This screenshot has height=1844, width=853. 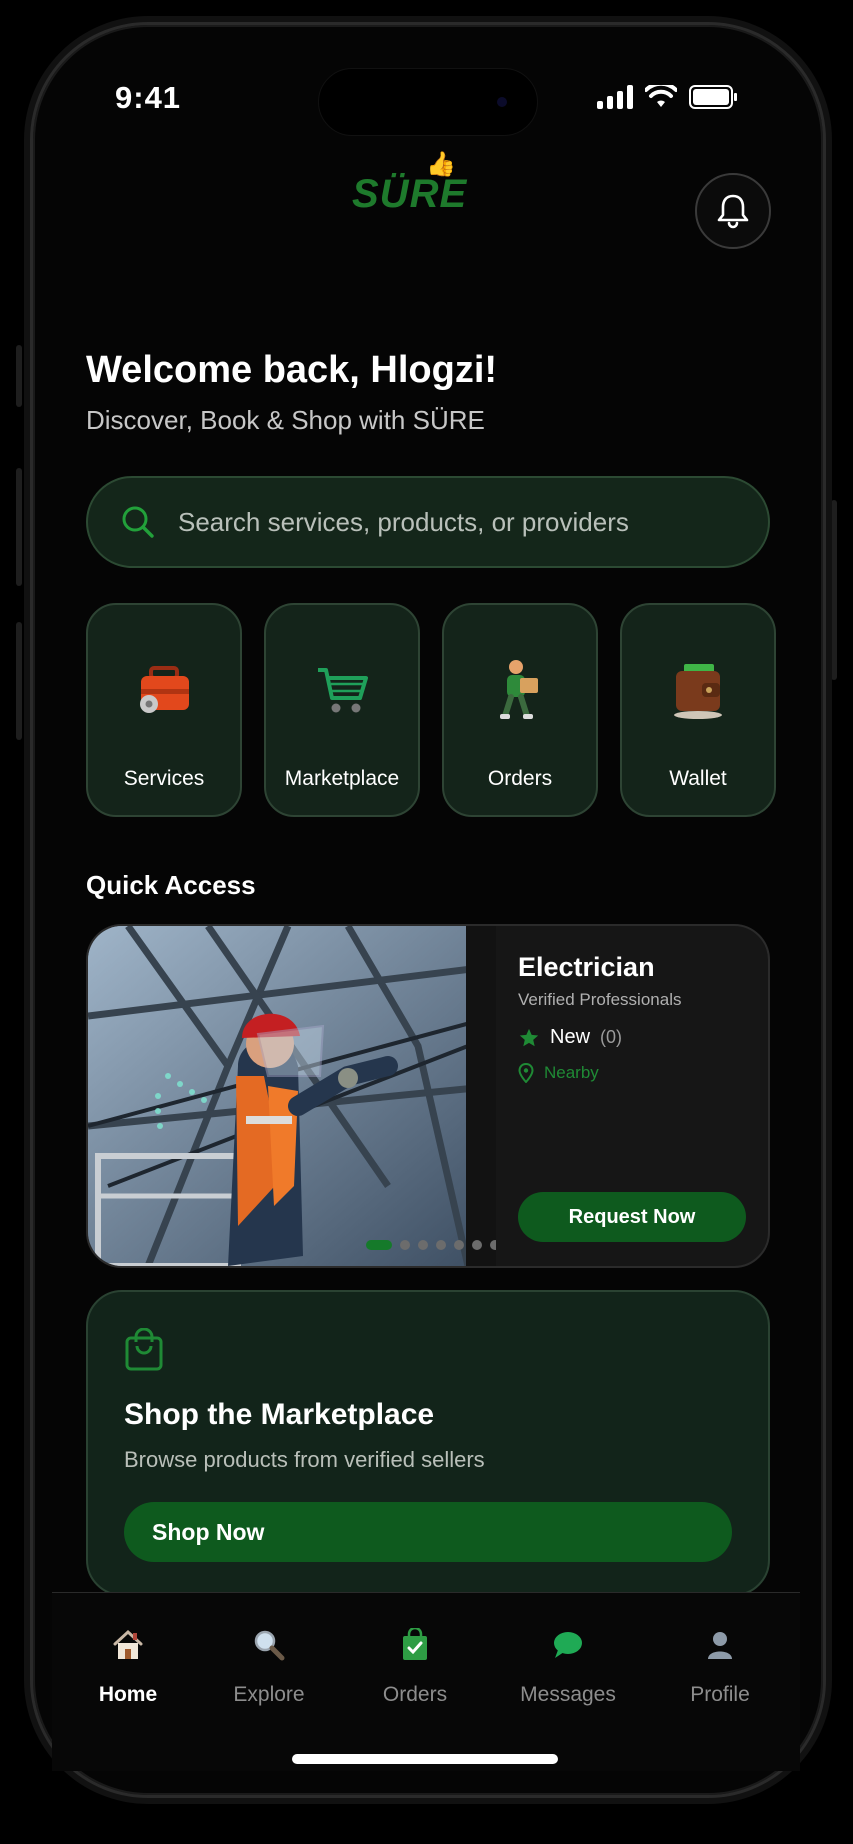 I want to click on tile-services: Services, so click(x=164, y=710).